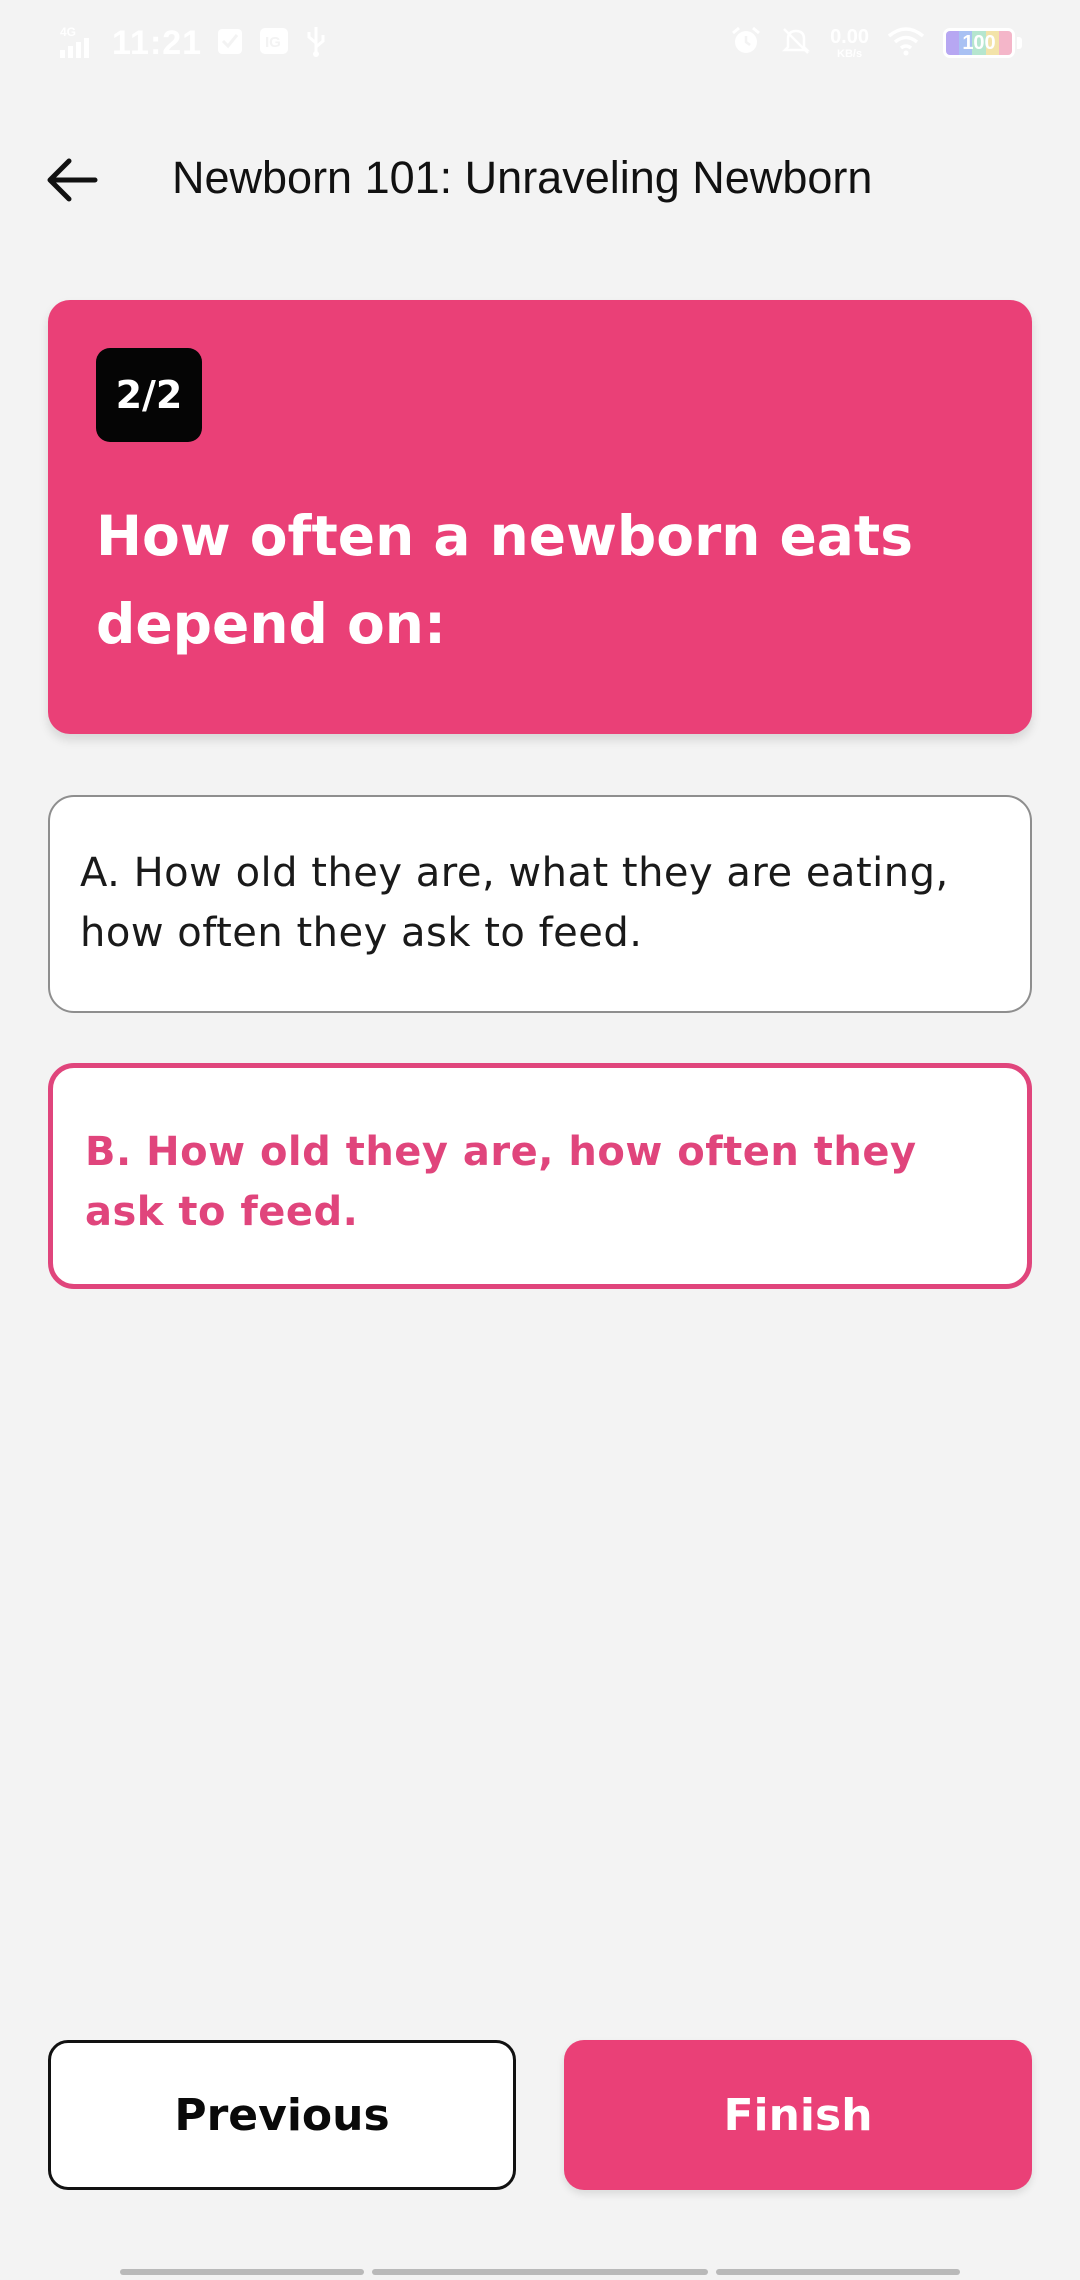  I want to click on gesture-navigation-bar, so click(540, 2271).